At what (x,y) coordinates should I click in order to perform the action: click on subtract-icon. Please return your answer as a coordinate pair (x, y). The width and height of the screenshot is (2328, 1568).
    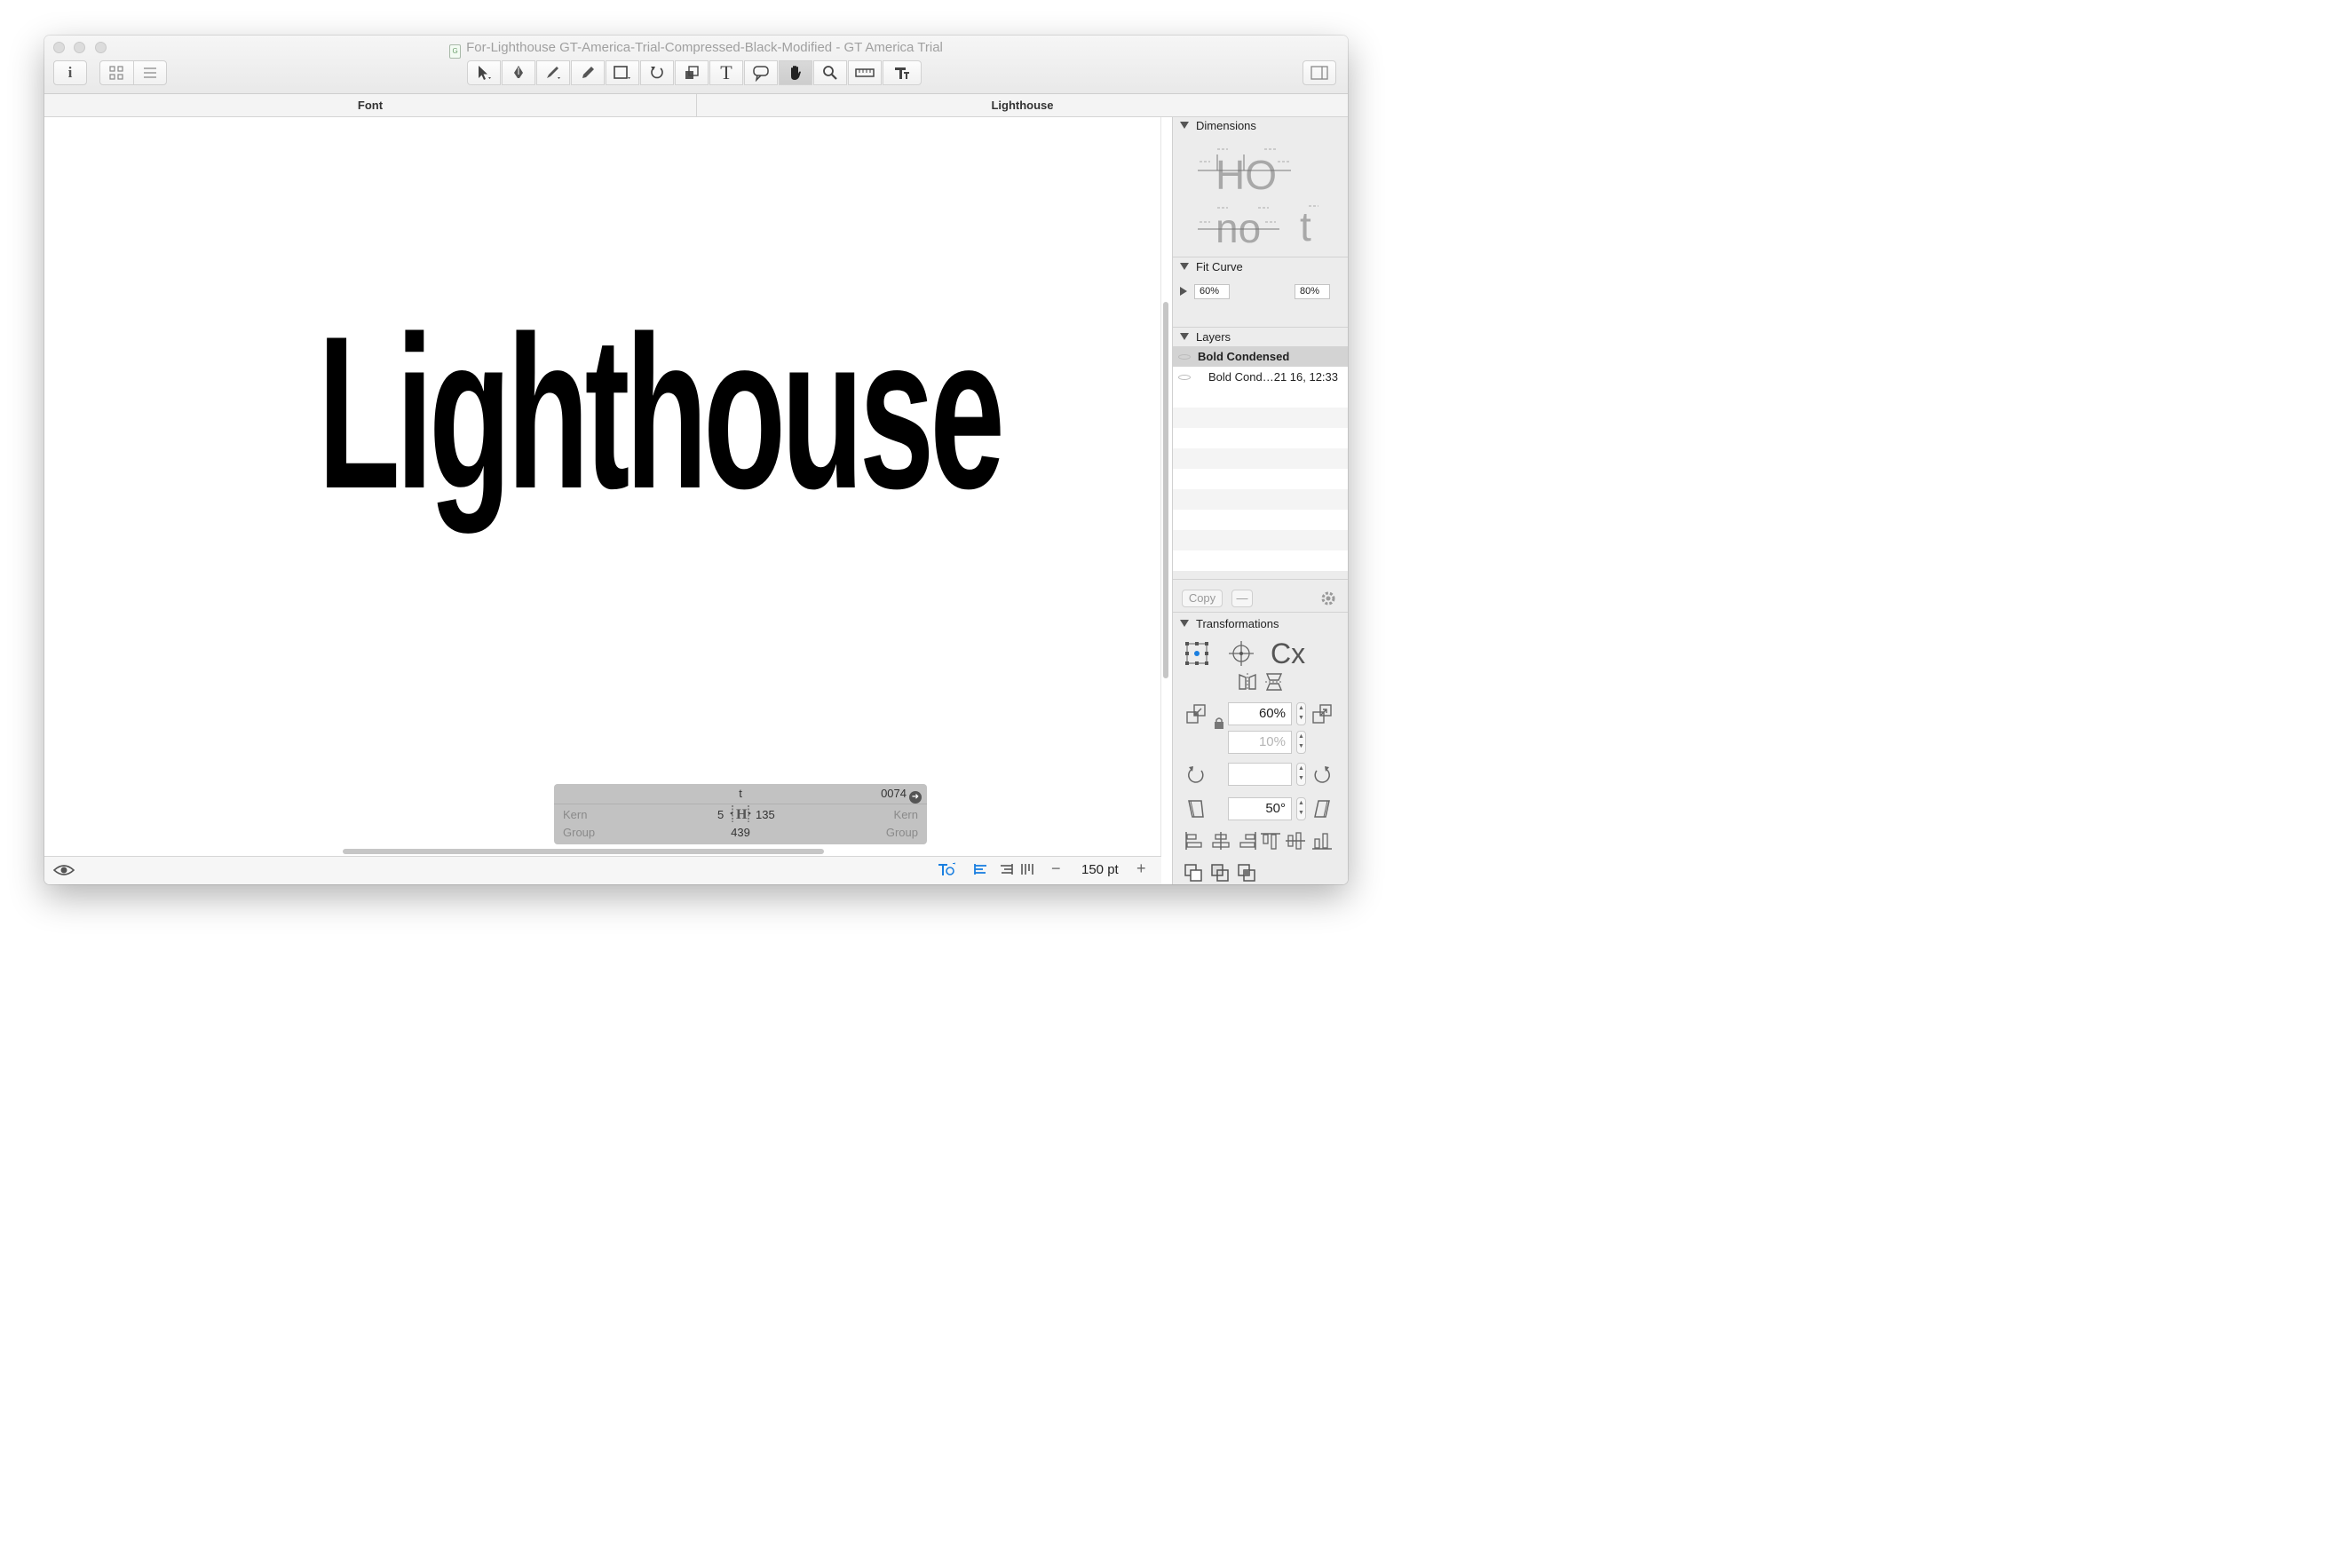
    Looking at the image, I should click on (1220, 873).